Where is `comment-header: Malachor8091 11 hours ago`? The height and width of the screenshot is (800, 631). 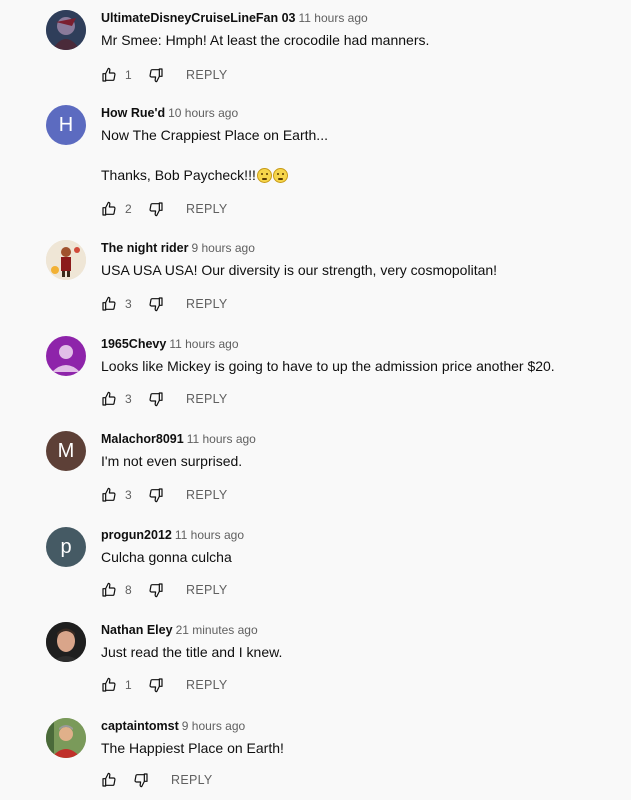 comment-header: Malachor8091 11 hours ago is located at coordinates (178, 439).